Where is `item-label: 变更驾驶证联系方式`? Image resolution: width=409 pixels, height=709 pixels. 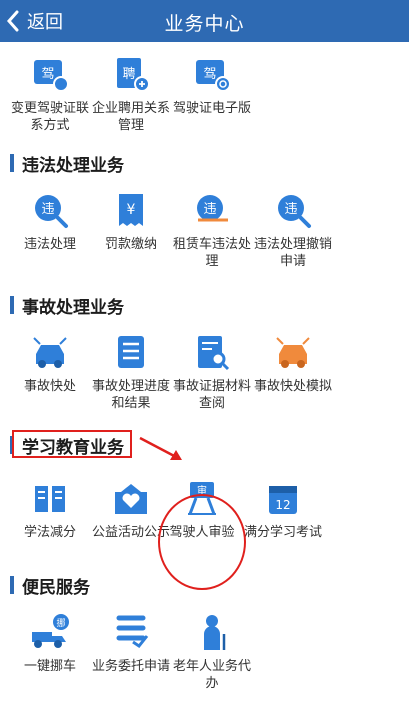
item-label: 变更驾驶证联系方式 is located at coordinates (49, 117).